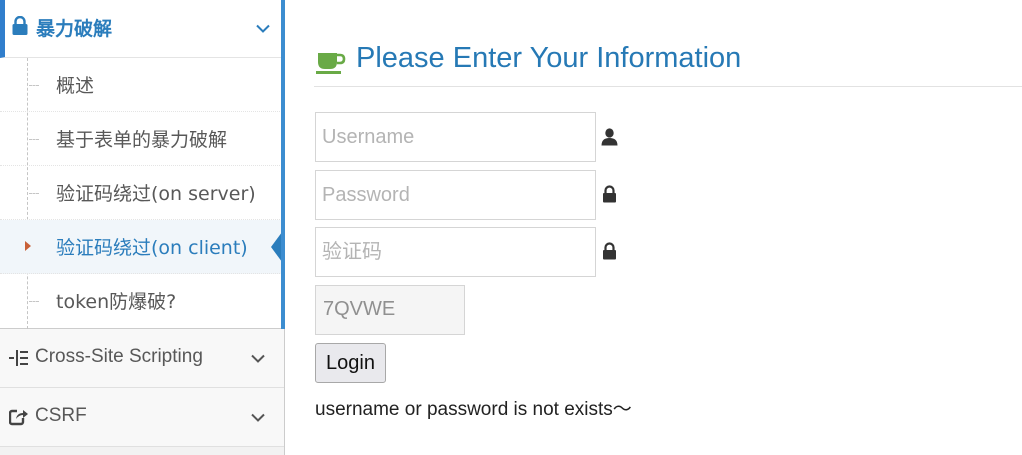 This screenshot has width=1022, height=455. Describe the element at coordinates (116, 302) in the screenshot. I see `sidebar-item-label: token防爆破?` at that location.